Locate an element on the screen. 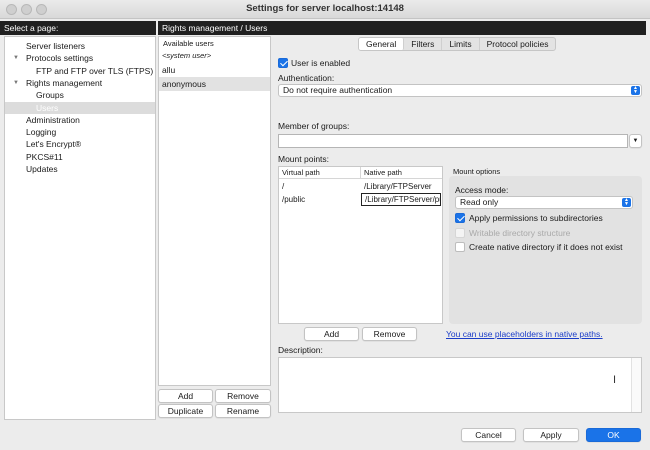  tree-item-server-listeners: Server listeners is located at coordinates (80, 46).